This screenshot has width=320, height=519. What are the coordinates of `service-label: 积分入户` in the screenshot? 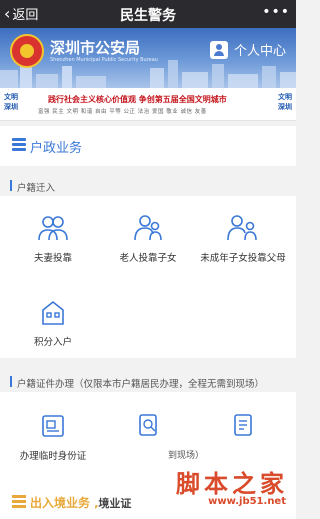 It's located at (52, 342).